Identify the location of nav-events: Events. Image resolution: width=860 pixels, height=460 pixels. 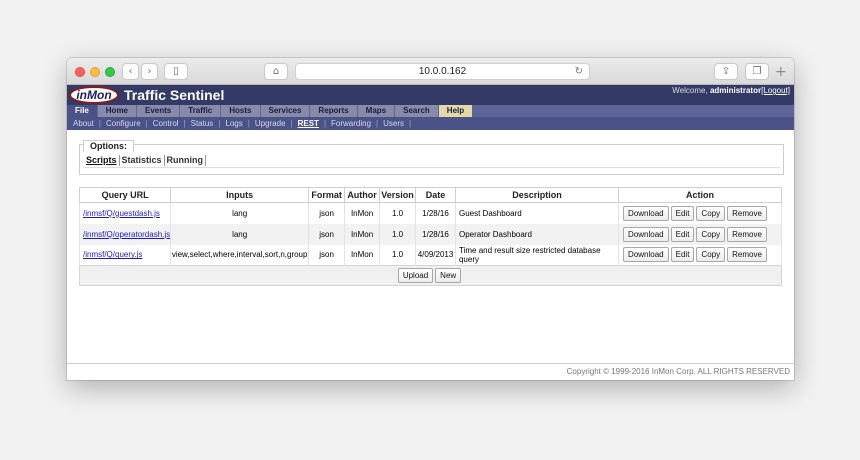
(158, 111).